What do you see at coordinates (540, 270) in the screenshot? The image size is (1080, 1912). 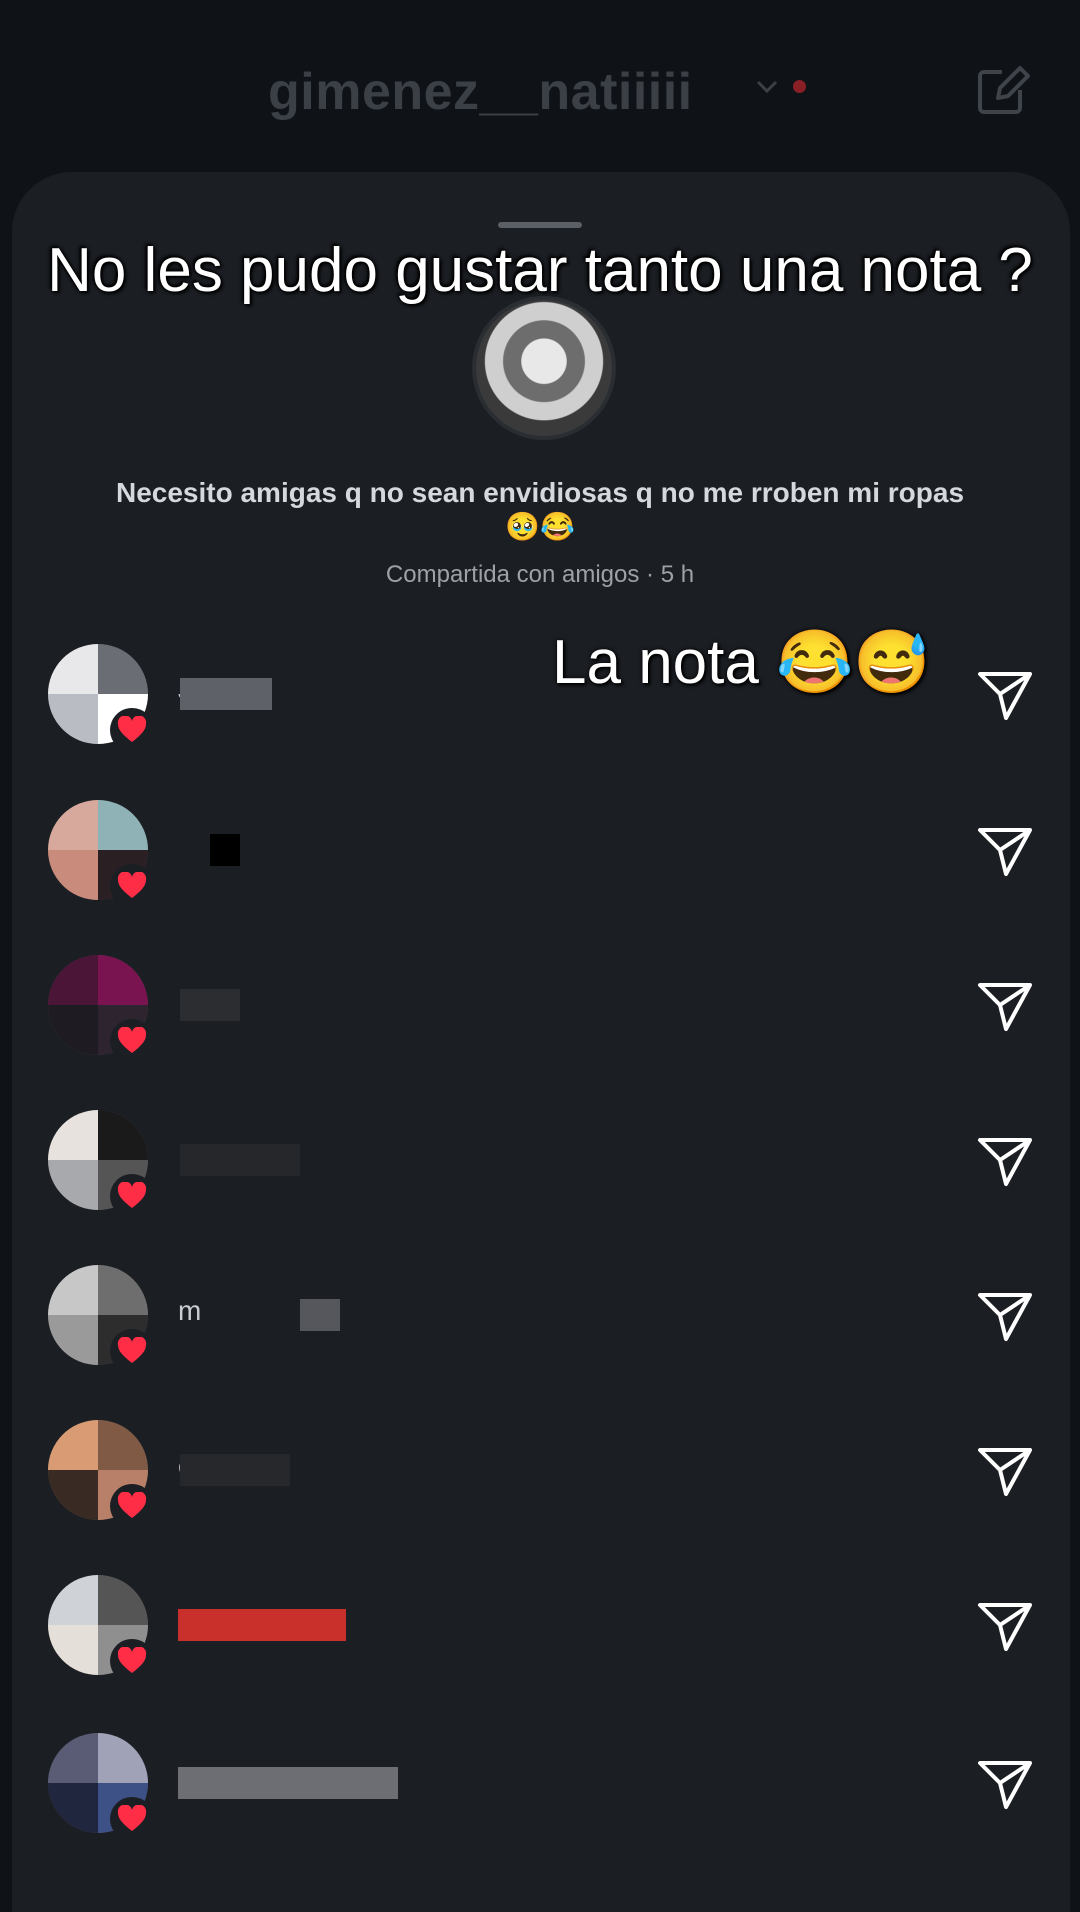 I see `overlay-caption: No les pudo gustar tanto una nota ?` at bounding box center [540, 270].